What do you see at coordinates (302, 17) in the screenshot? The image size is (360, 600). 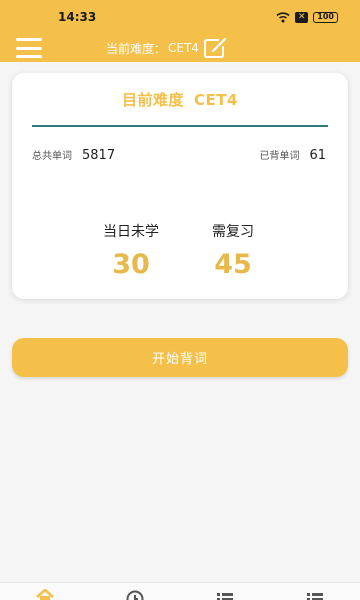 I see `notification-x-icon: ✕` at bounding box center [302, 17].